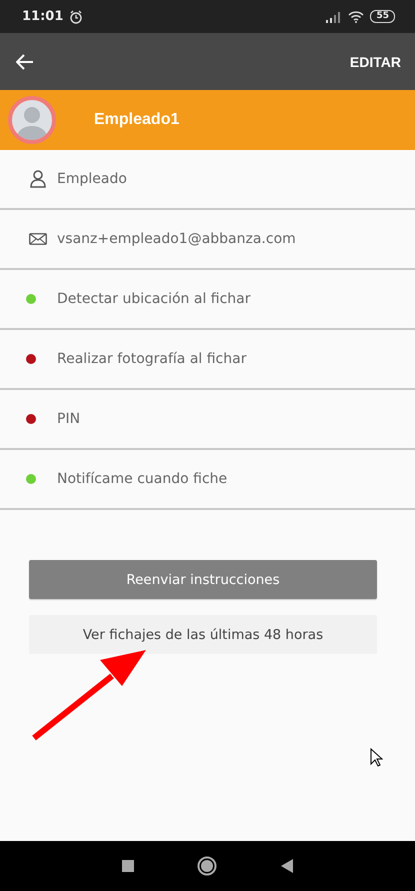 Image resolution: width=415 pixels, height=891 pixels. What do you see at coordinates (25, 62) in the screenshot?
I see `back-arrow-icon` at bounding box center [25, 62].